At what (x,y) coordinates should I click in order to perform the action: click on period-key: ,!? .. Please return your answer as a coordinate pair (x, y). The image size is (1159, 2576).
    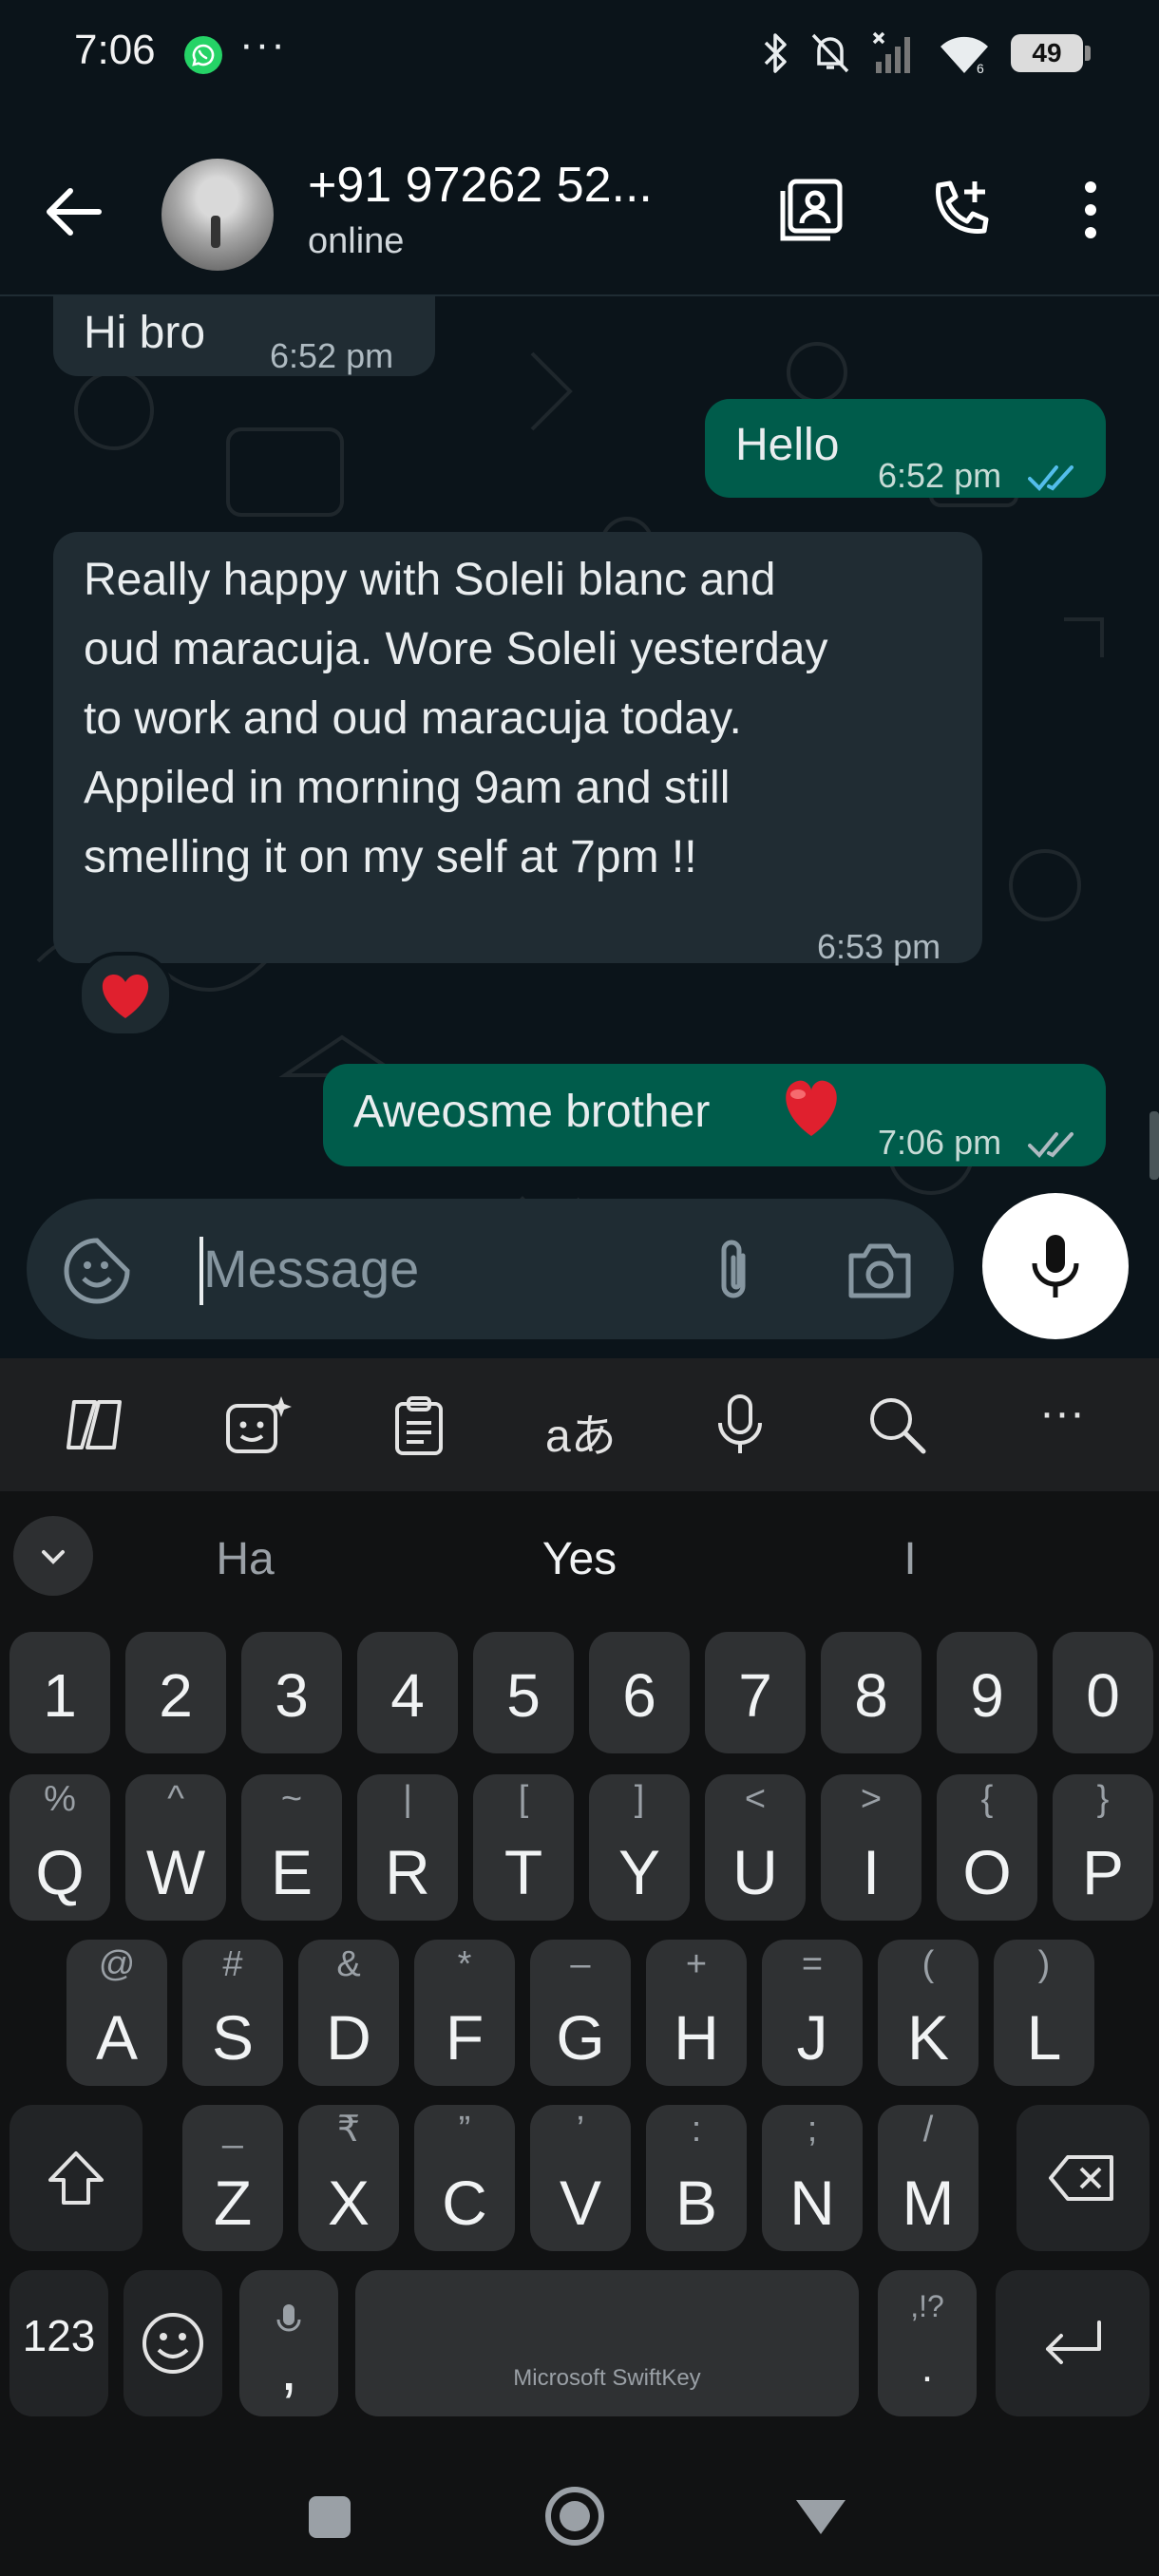
    Looking at the image, I should click on (927, 2343).